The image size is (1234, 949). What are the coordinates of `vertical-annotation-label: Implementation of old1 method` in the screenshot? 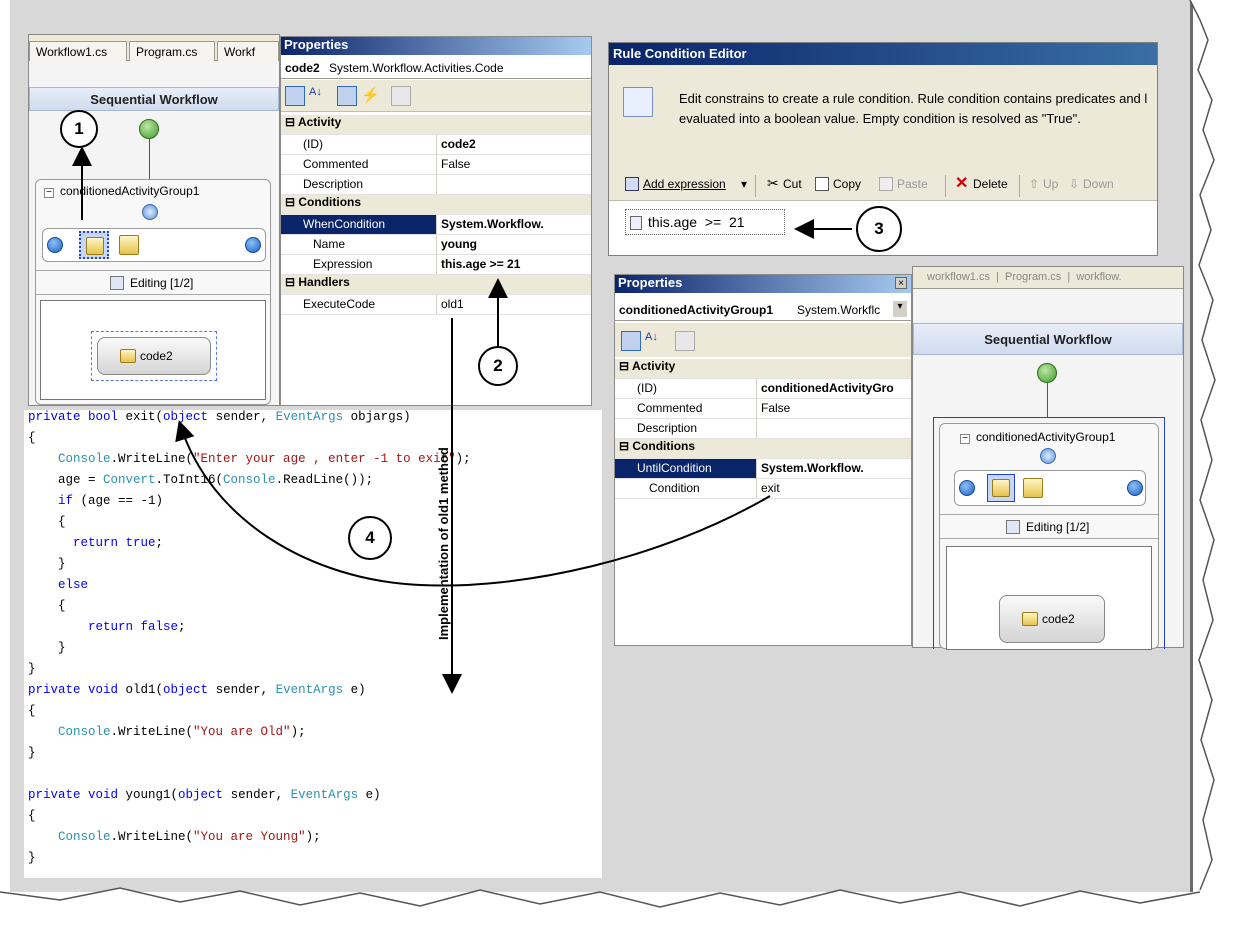 It's located at (443, 543).